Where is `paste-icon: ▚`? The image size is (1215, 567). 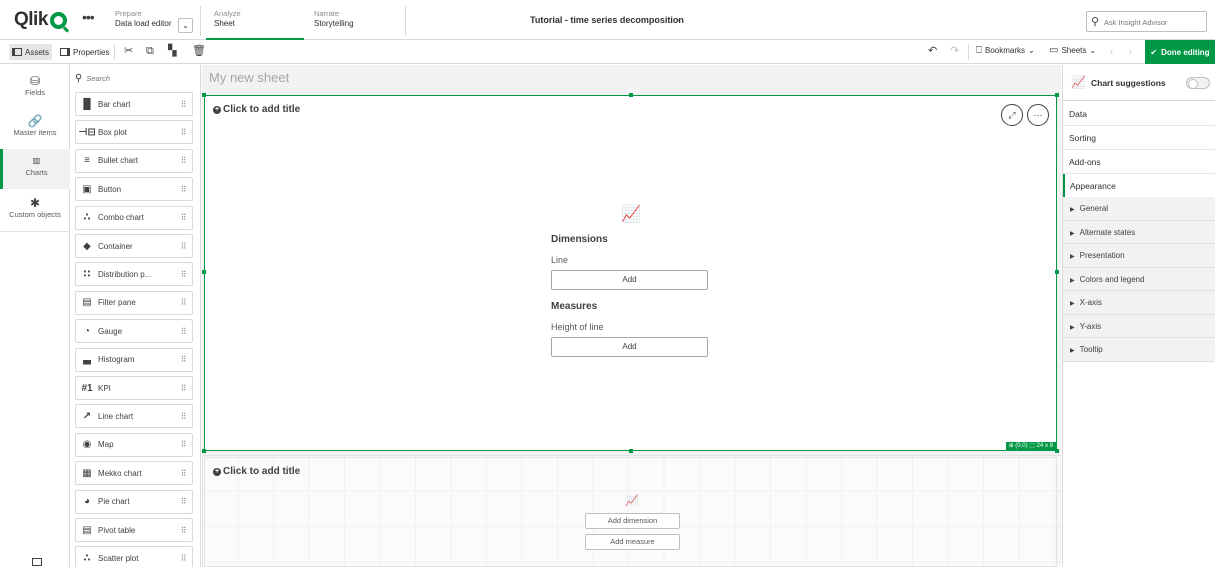
paste-icon: ▚ is located at coordinates (172, 51).